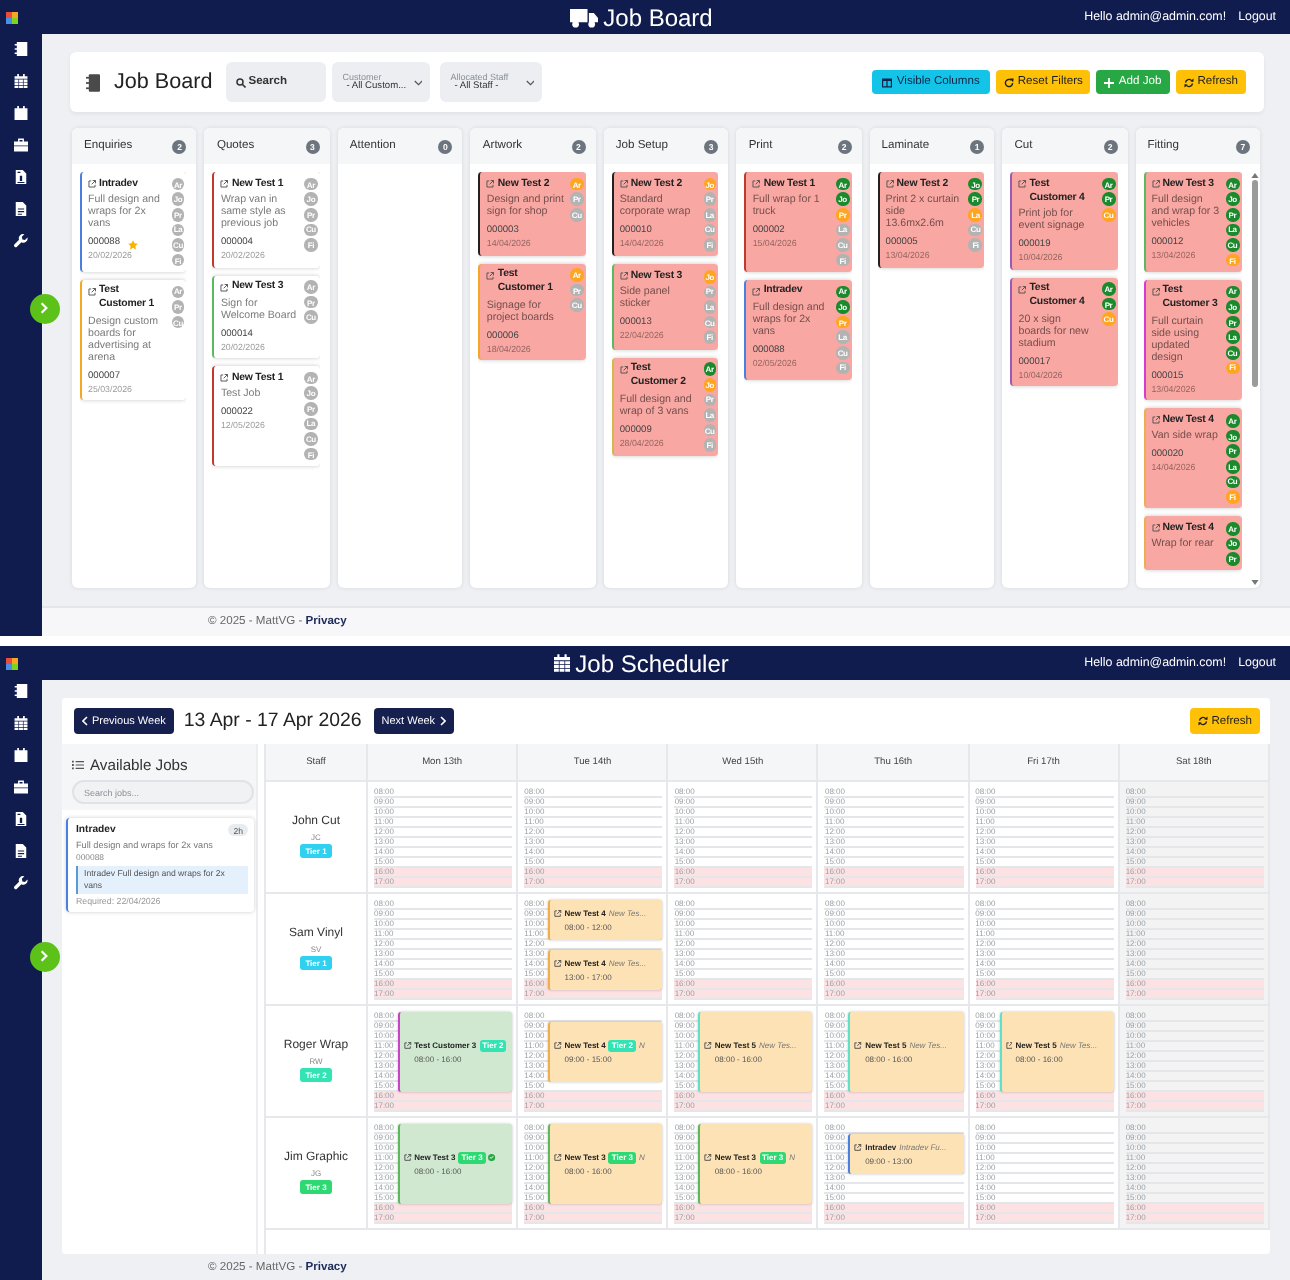 Image resolution: width=1290 pixels, height=1280 pixels. What do you see at coordinates (85, 721) in the screenshot?
I see `chevron-left-icon` at bounding box center [85, 721].